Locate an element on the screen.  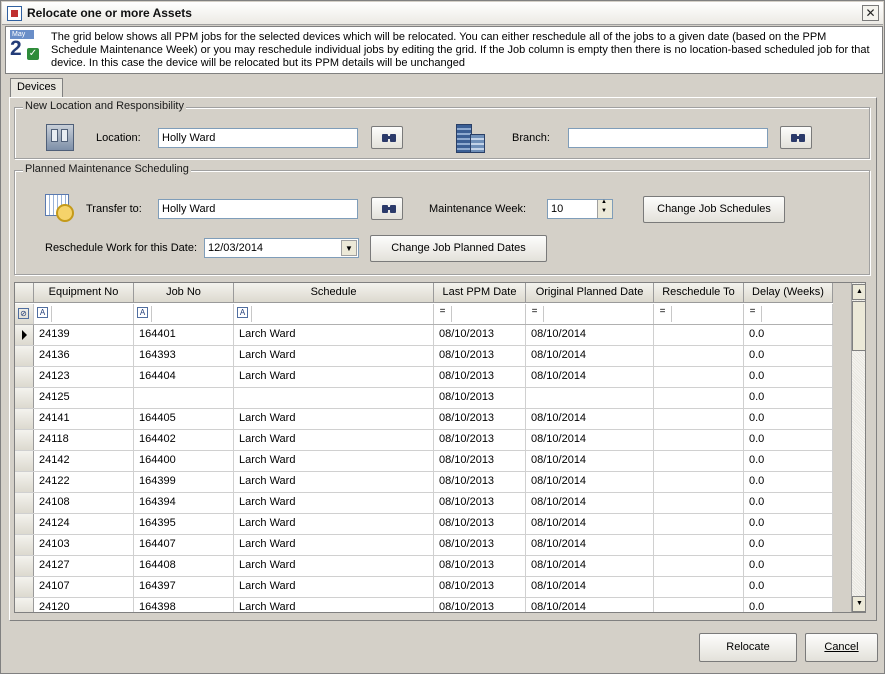
cell-equipment-no: 24139 is located at coordinates (84, 335).